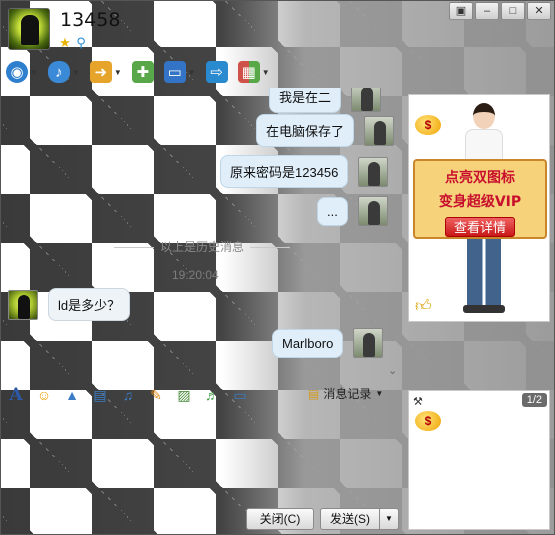  I want to click on remote-desktop-icon: ▭, so click(174, 72).